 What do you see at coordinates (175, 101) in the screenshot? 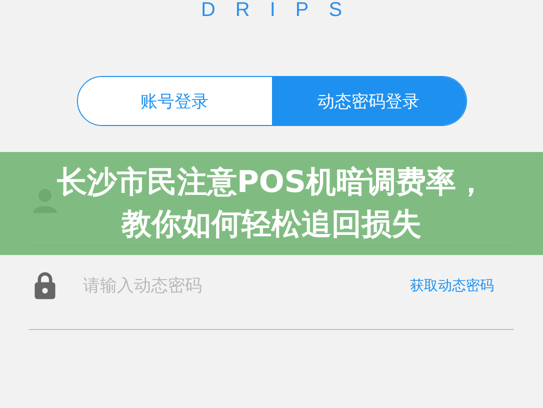
I see `login-tab: 账号登录` at bounding box center [175, 101].